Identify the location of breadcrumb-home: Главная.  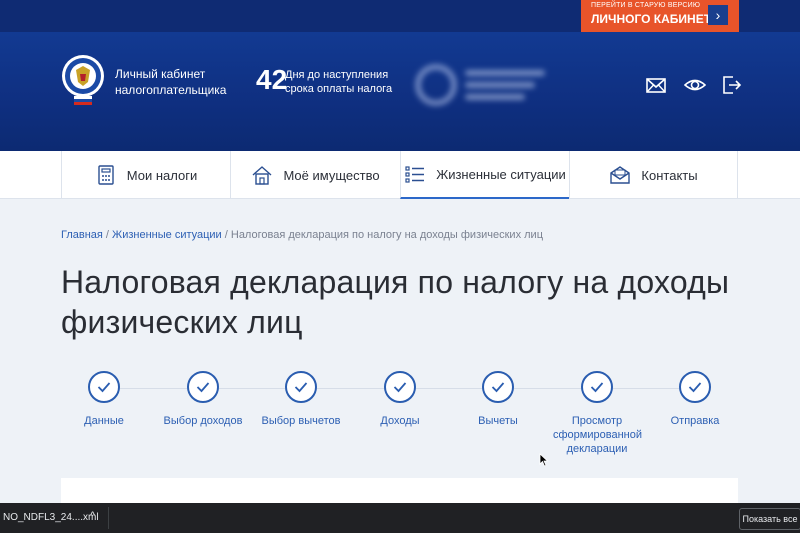
(82, 235).